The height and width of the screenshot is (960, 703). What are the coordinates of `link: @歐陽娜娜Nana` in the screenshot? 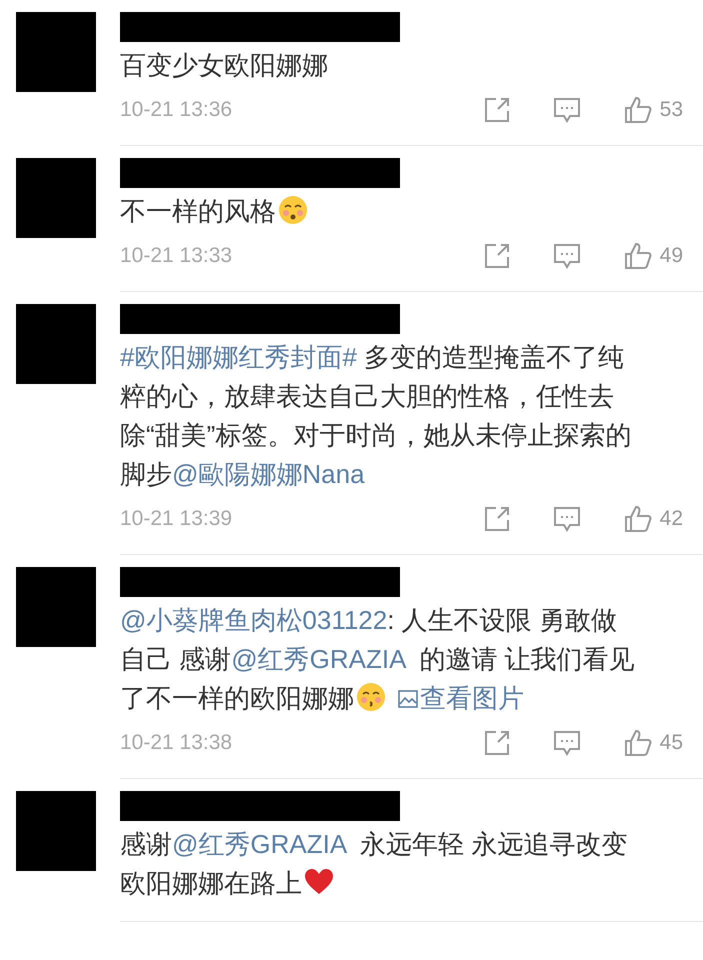 It's located at (268, 474).